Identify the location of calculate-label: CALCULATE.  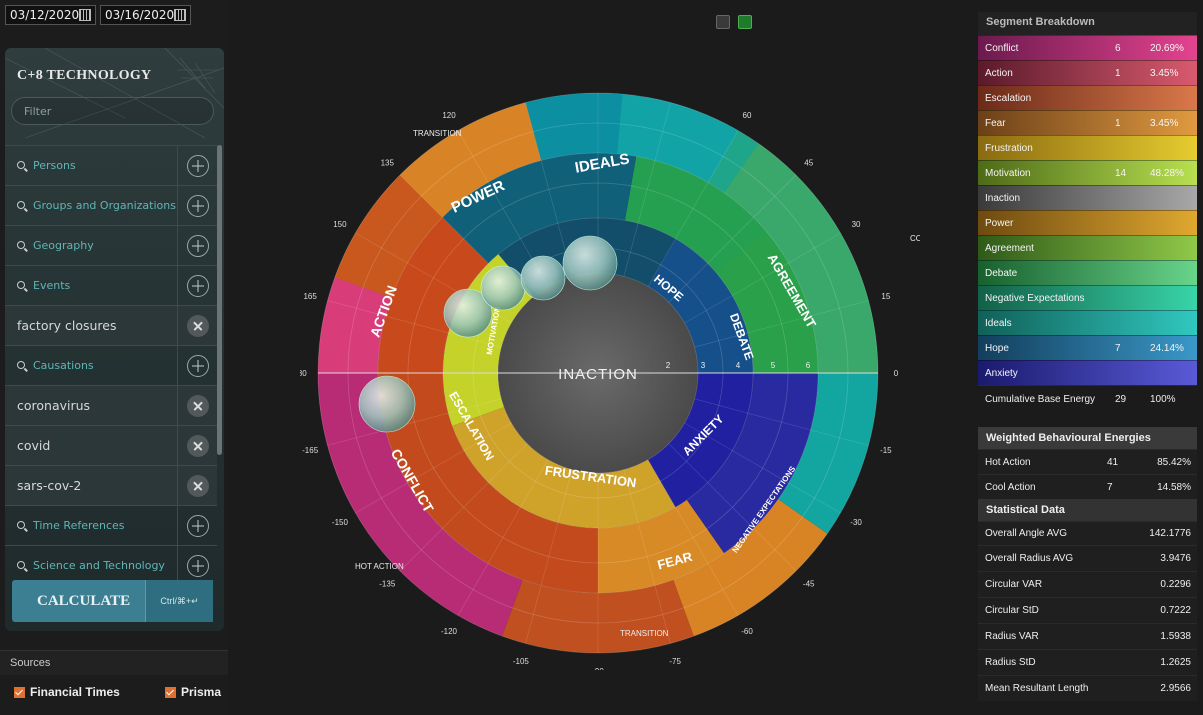
(84, 600).